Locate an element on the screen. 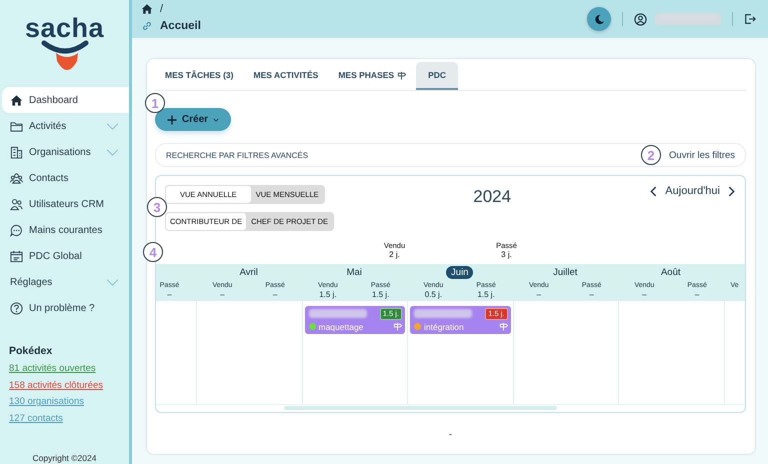 This screenshot has width=768, height=464. logo-text: sacha is located at coordinates (64, 28).